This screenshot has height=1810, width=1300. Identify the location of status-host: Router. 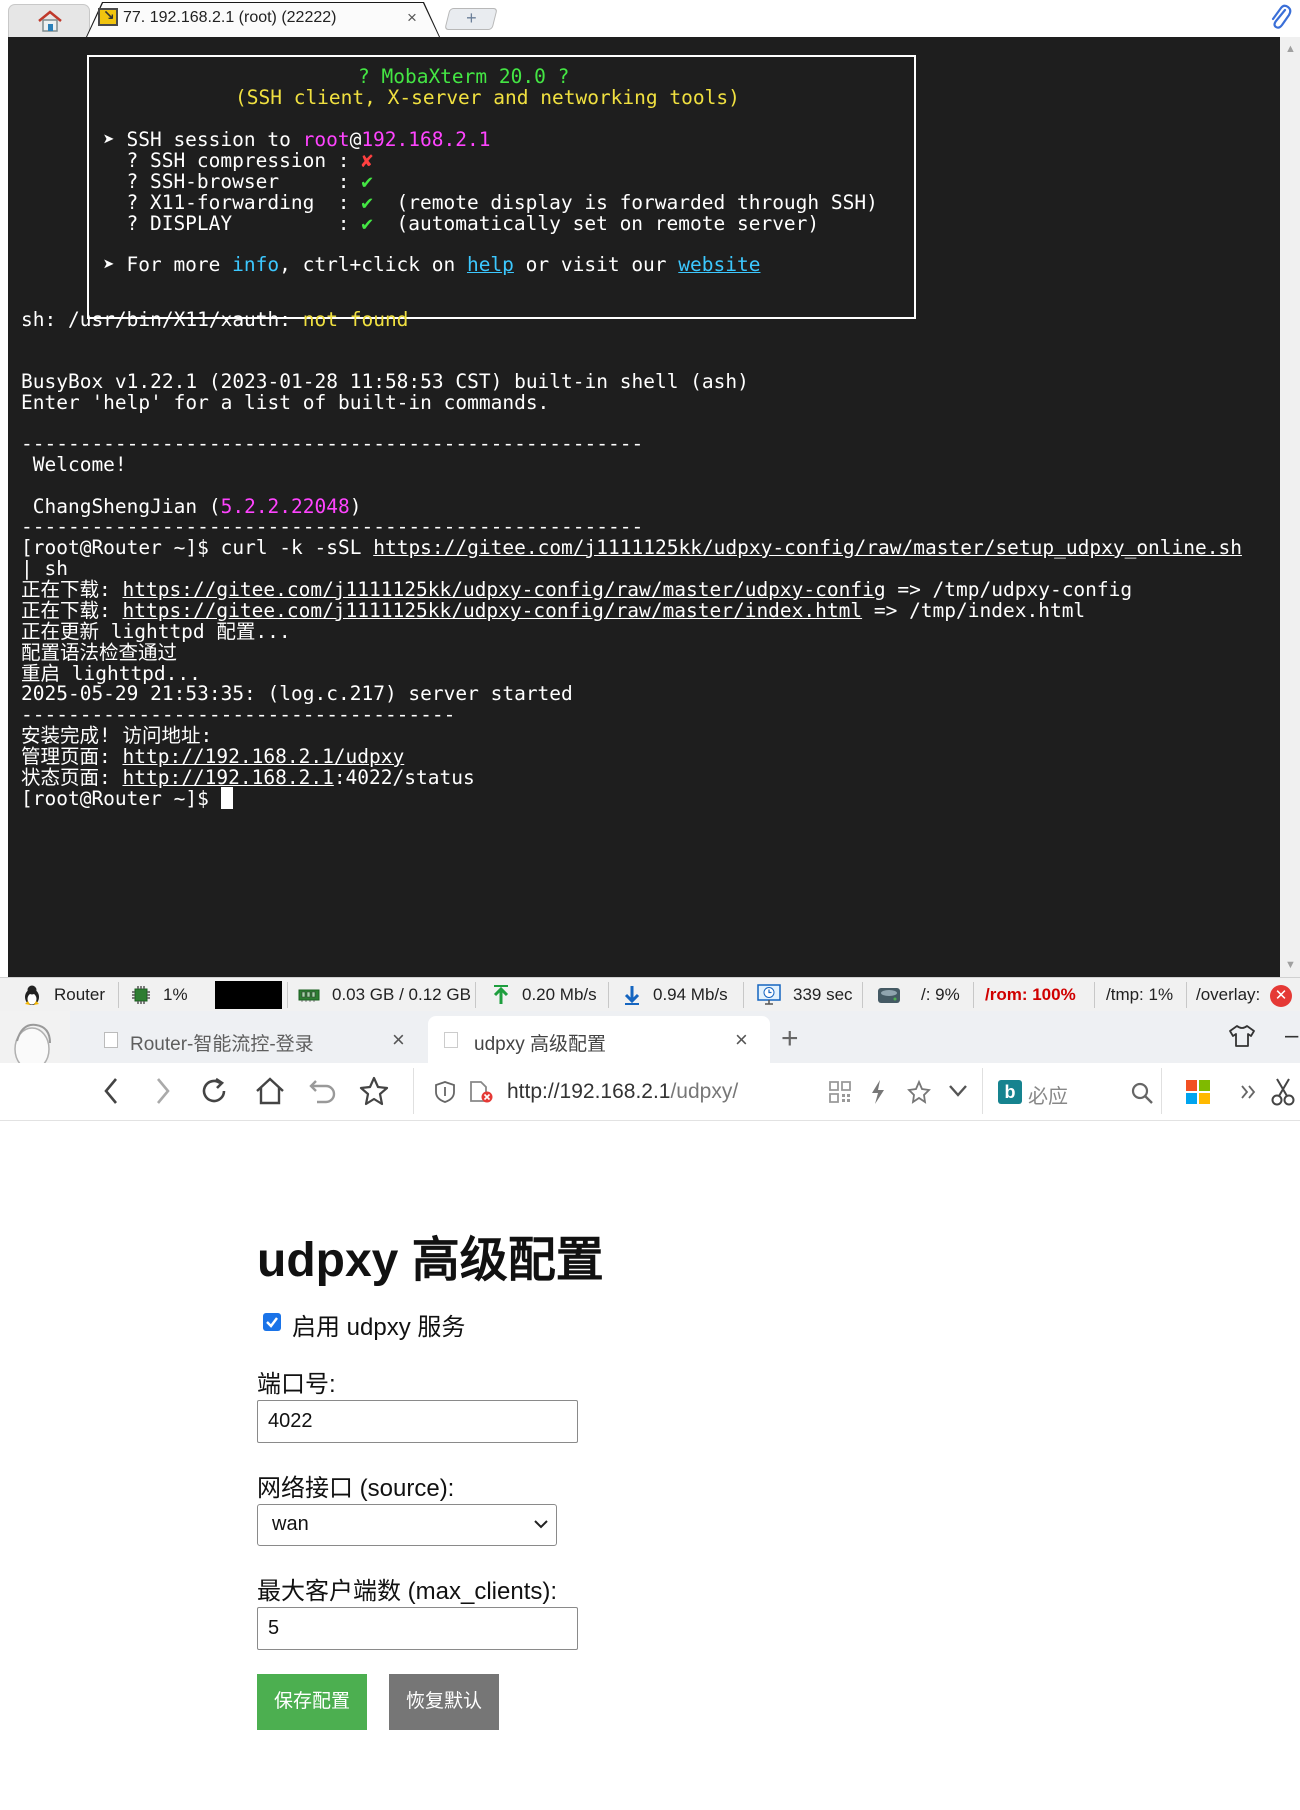
(63, 995).